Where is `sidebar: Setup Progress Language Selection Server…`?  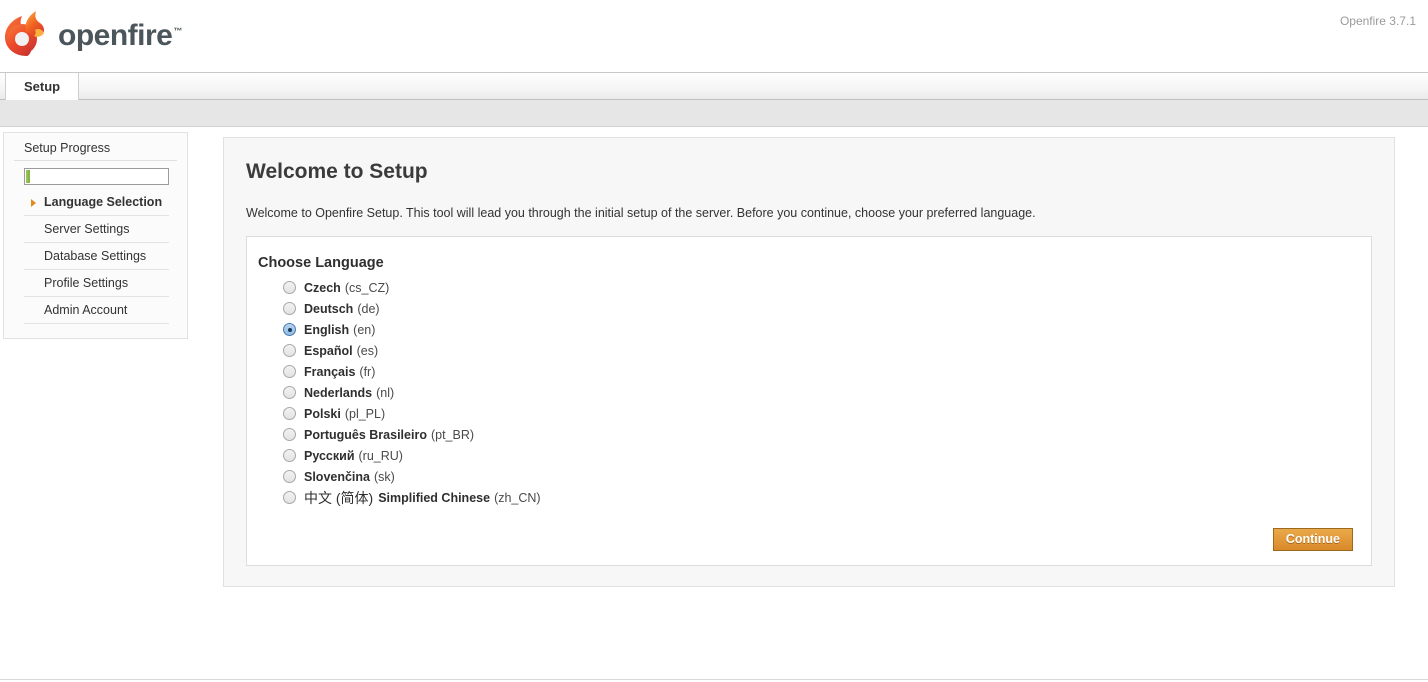 sidebar: Setup Progress Language Selection Server… is located at coordinates (95, 235).